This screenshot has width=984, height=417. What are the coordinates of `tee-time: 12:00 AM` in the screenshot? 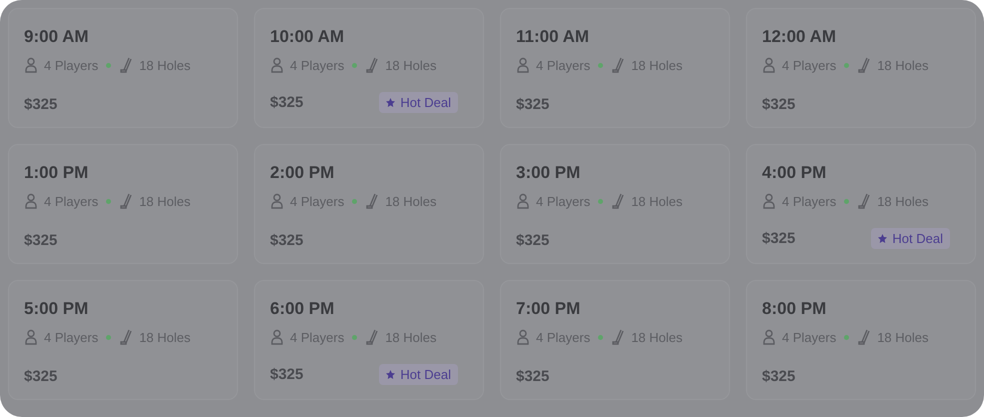 It's located at (800, 37).